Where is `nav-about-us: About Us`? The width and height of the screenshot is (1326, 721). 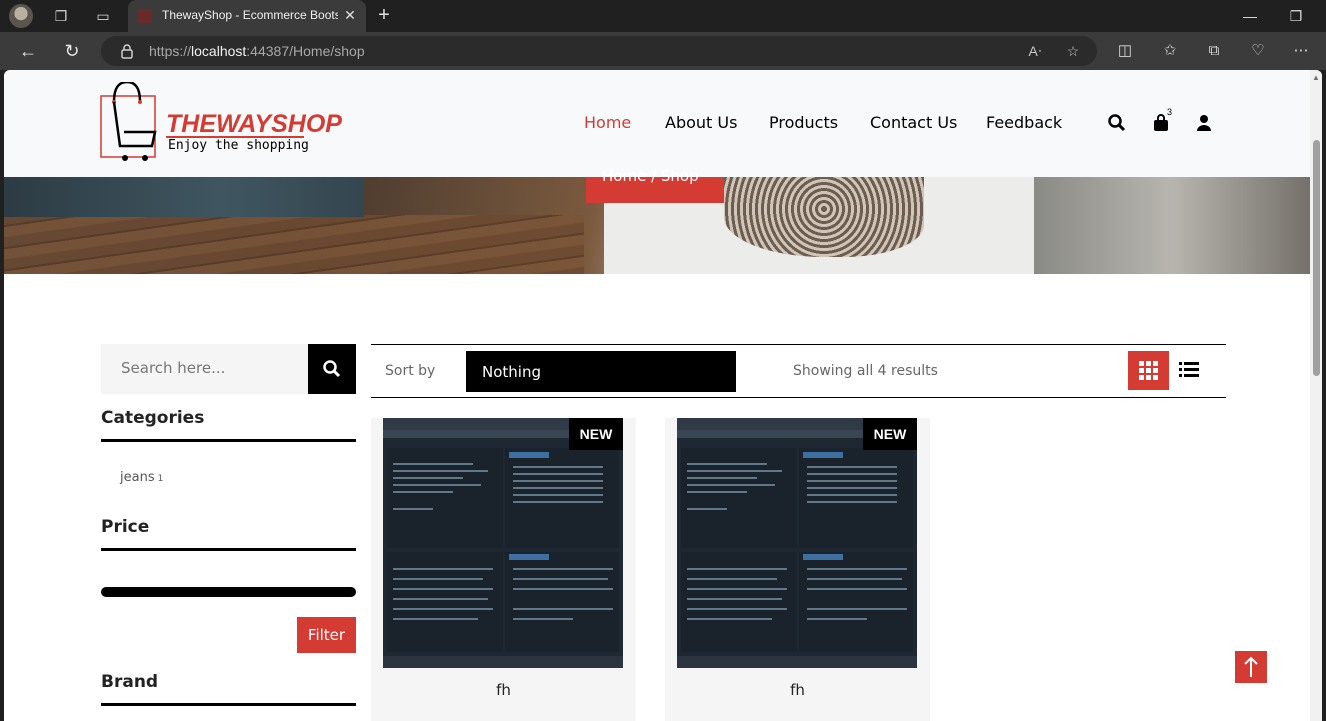
nav-about-us: About Us is located at coordinates (701, 124).